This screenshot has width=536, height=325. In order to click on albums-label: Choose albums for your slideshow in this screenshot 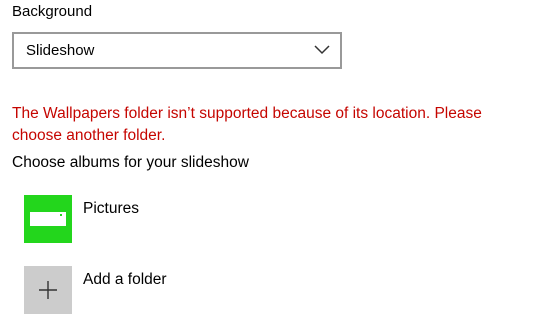, I will do `click(130, 162)`.